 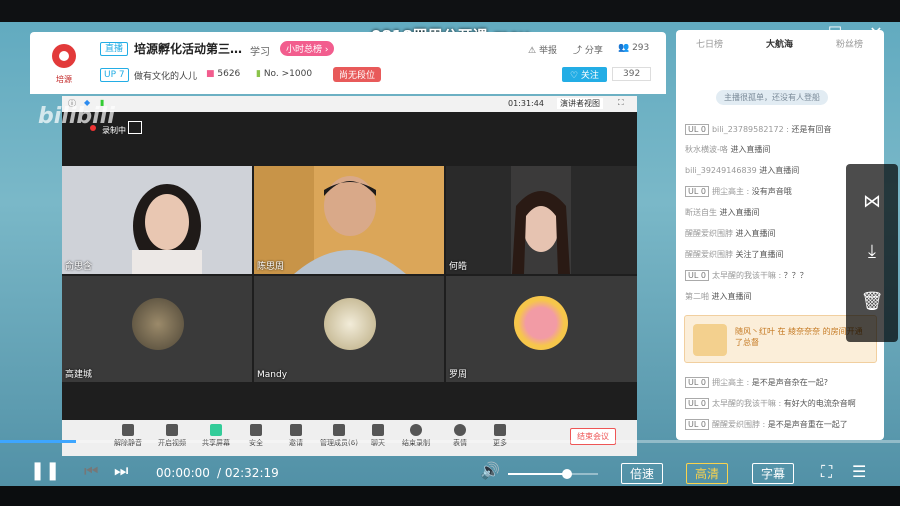 What do you see at coordinates (45, 470) in the screenshot?
I see `pause-icon: ❚❚` at bounding box center [45, 470].